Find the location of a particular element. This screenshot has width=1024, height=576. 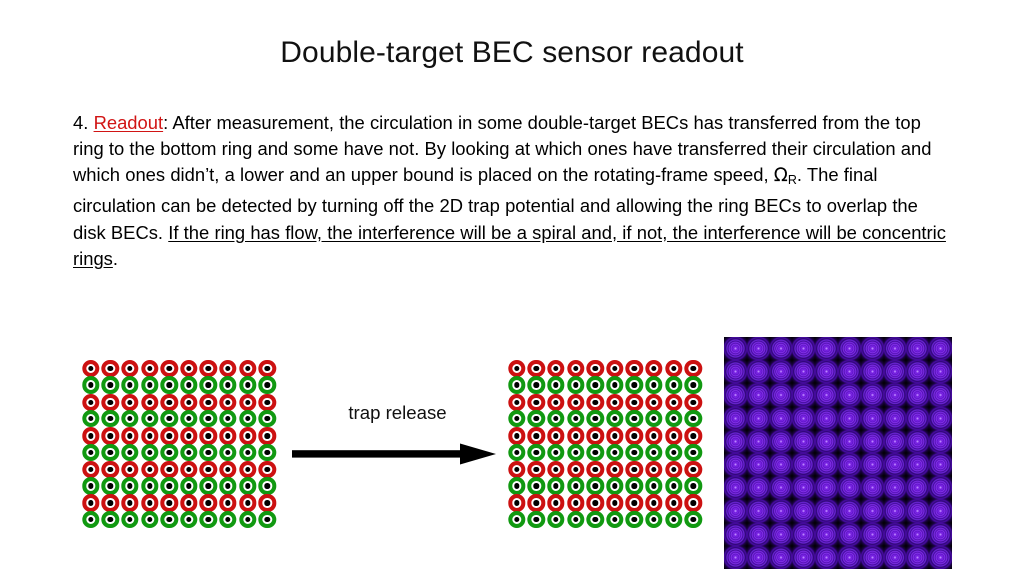

page-title: Double-target BEC sensor readout is located at coordinates (512, 52).